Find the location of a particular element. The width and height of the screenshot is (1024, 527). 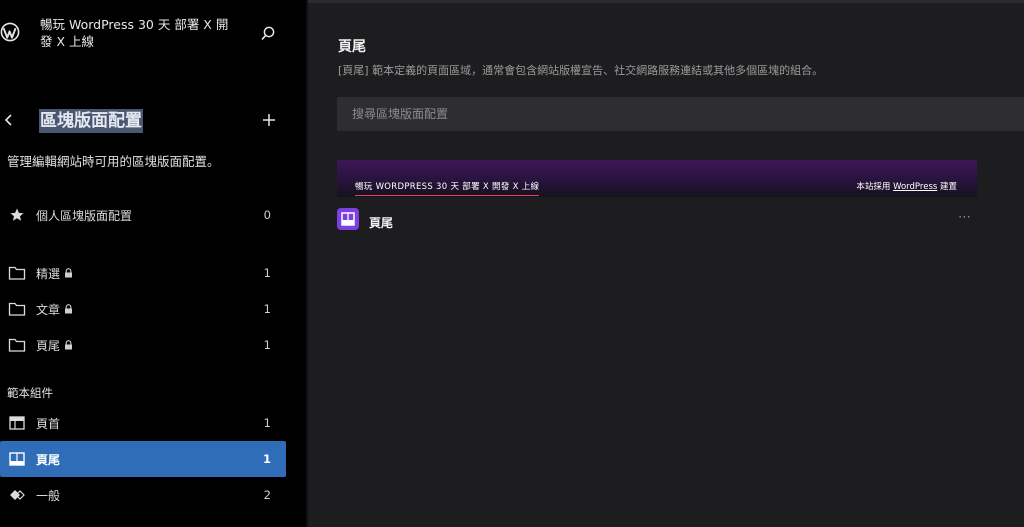

sidebar-item-label: 精選 is located at coordinates (48, 273).